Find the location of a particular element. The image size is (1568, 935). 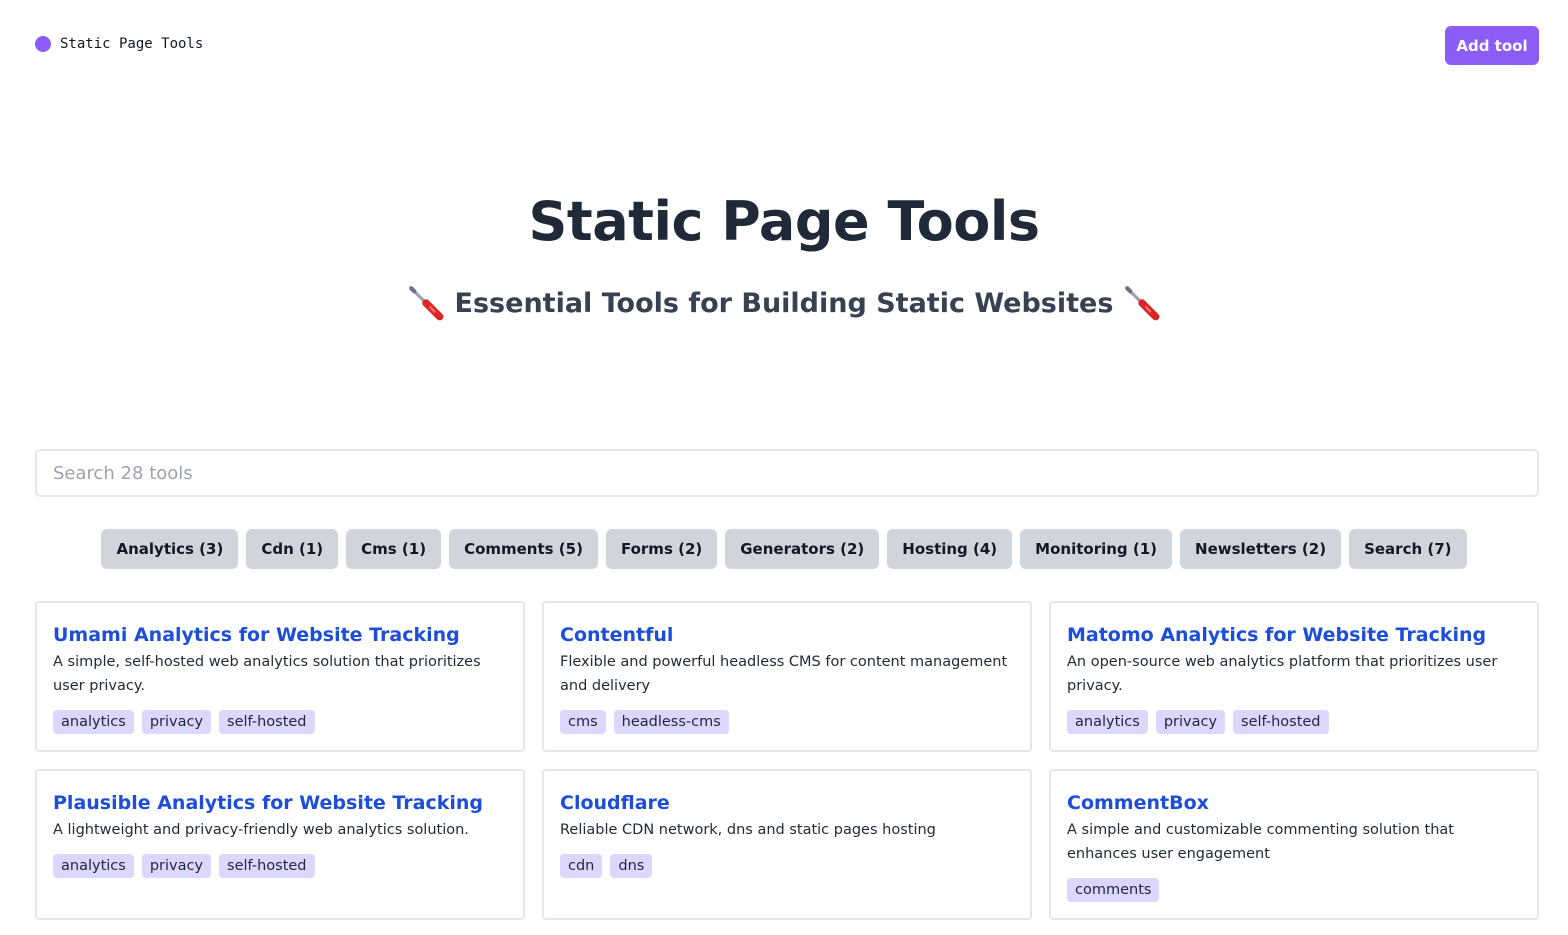

tag: comments is located at coordinates (1113, 890).